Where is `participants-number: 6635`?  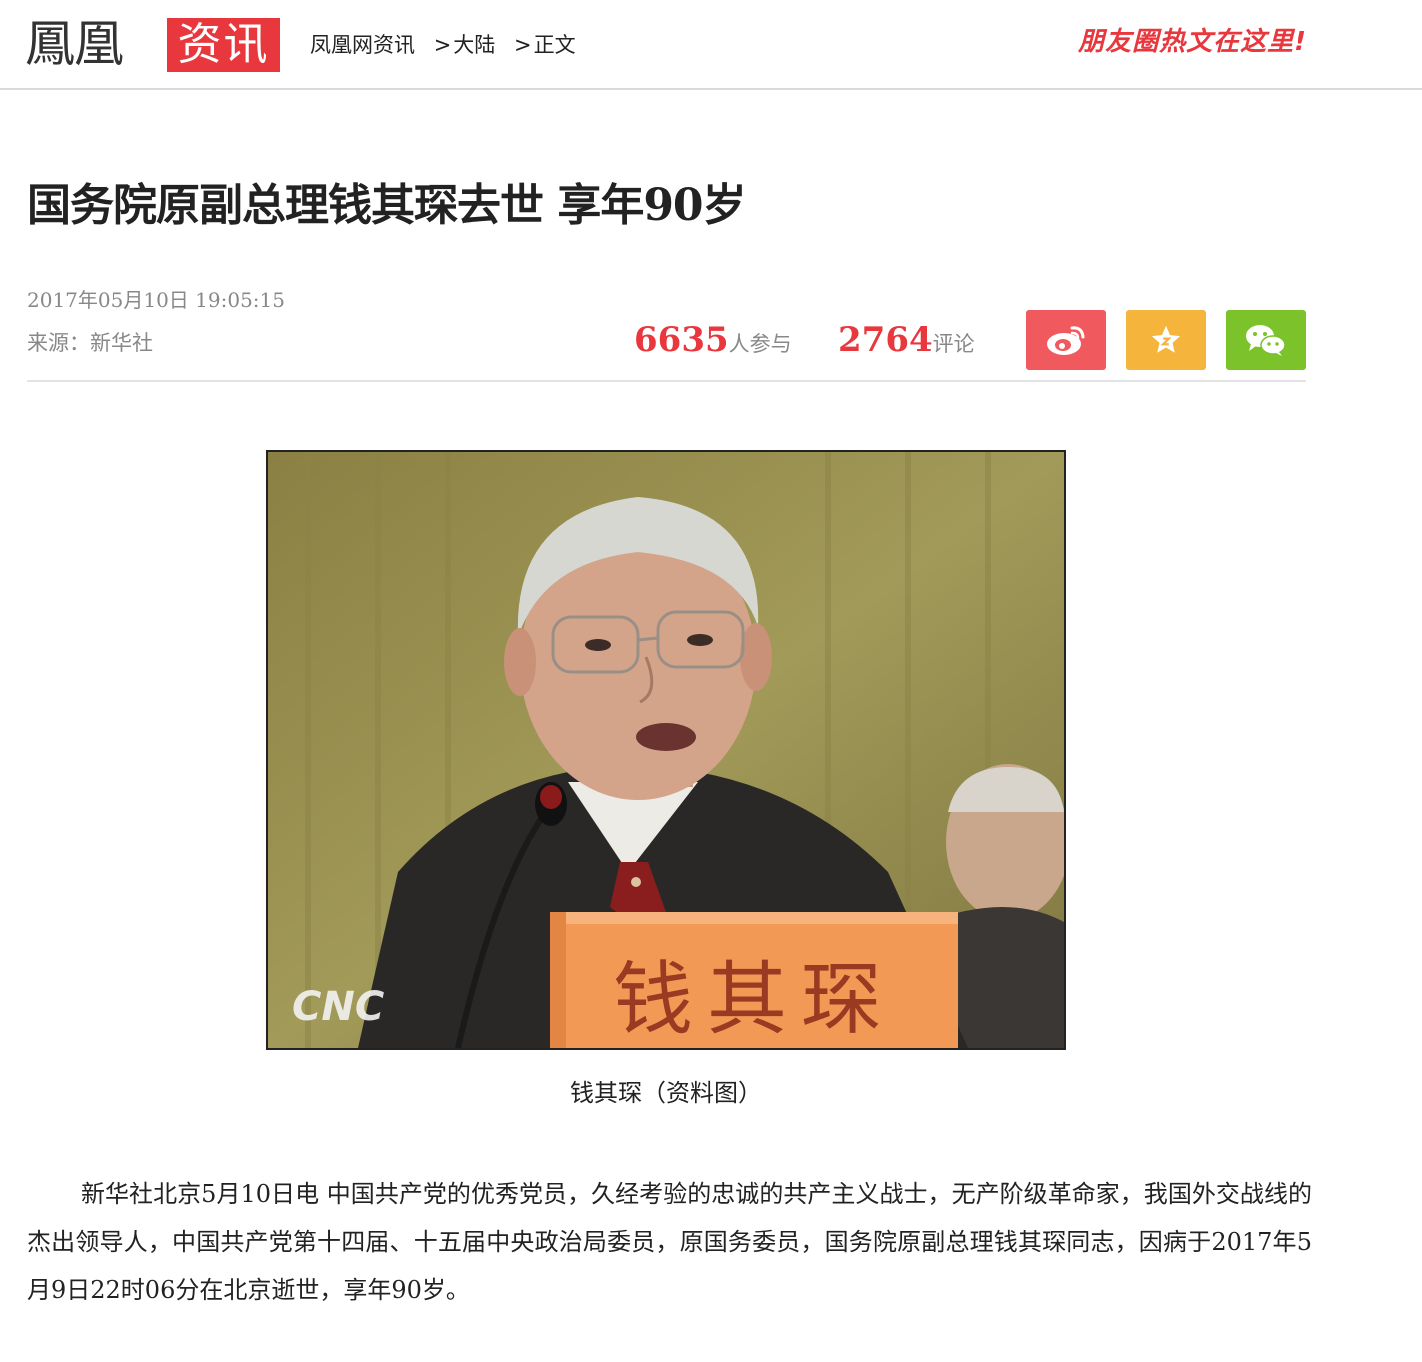 participants-number: 6635 is located at coordinates (681, 340).